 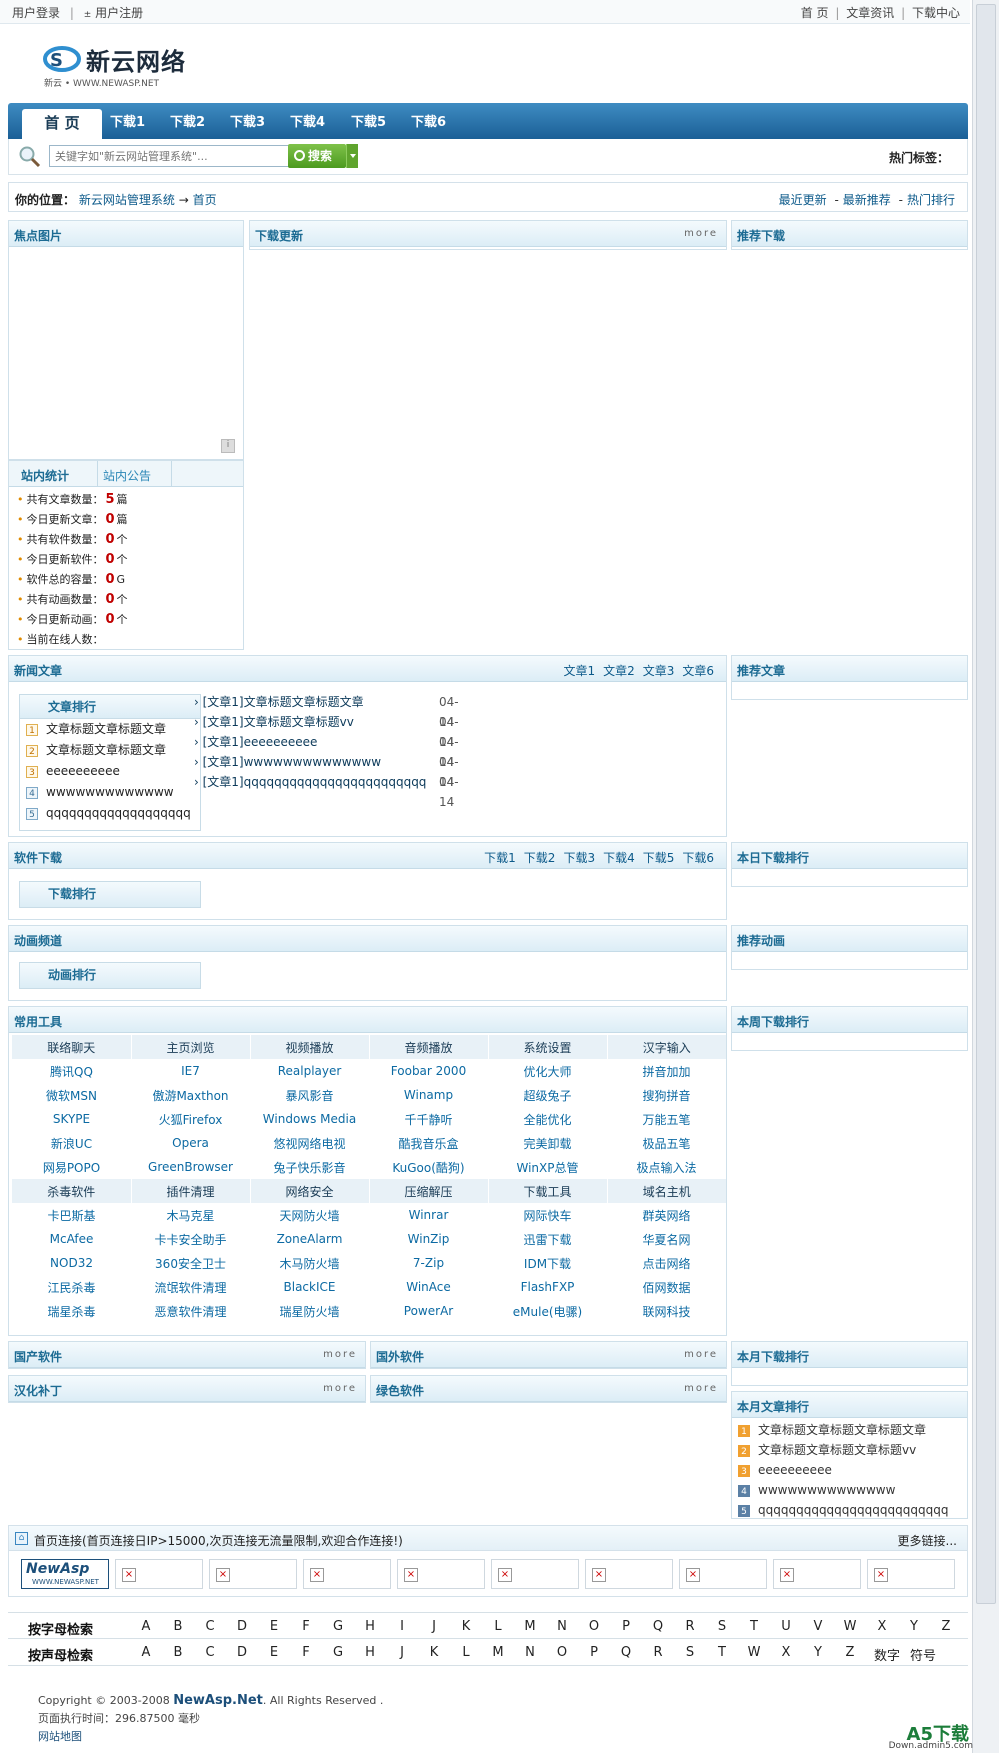 I want to click on tool-link: 酷我音乐盒, so click(x=428, y=1143).